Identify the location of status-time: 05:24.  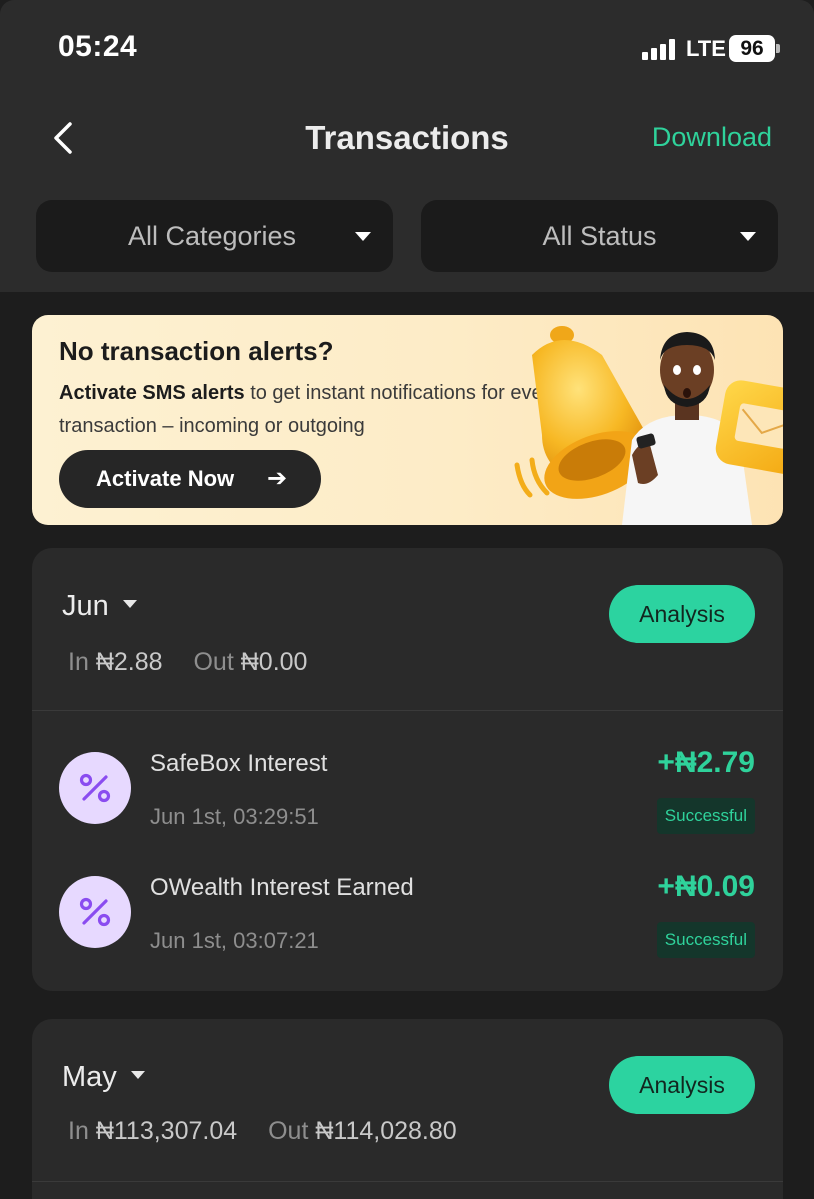
(98, 46).